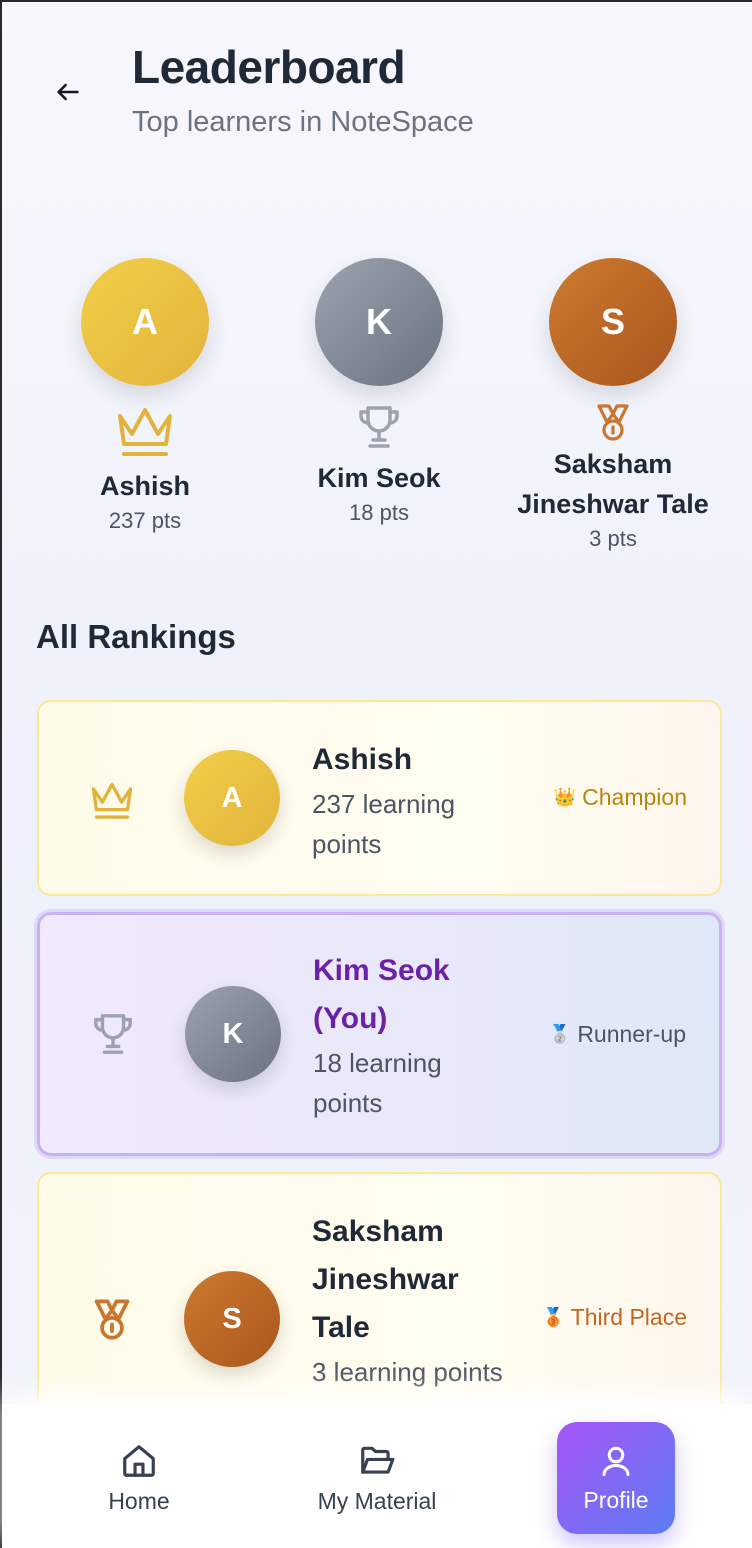  What do you see at coordinates (377, 1083) in the screenshot?
I see `ranking-points: 18 learning points` at bounding box center [377, 1083].